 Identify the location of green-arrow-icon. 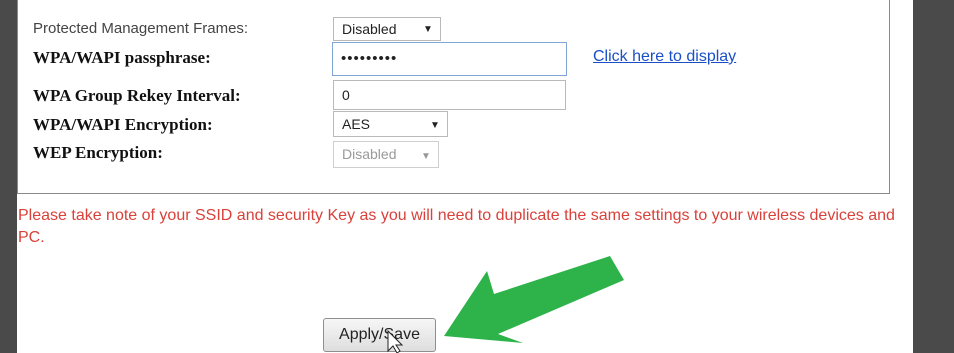
(534, 299).